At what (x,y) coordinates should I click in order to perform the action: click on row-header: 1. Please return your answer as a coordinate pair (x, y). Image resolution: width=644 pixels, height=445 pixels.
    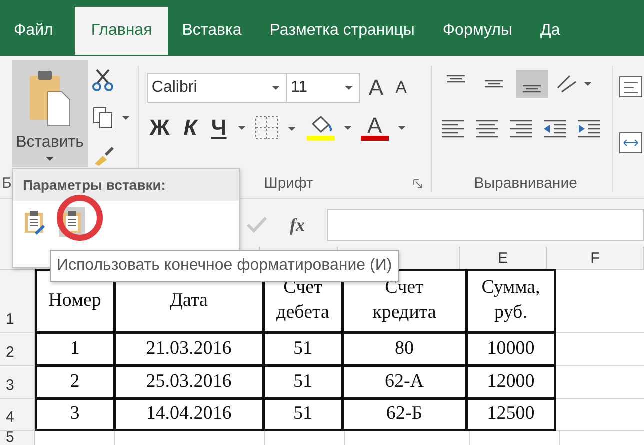
    Looking at the image, I should click on (10, 319).